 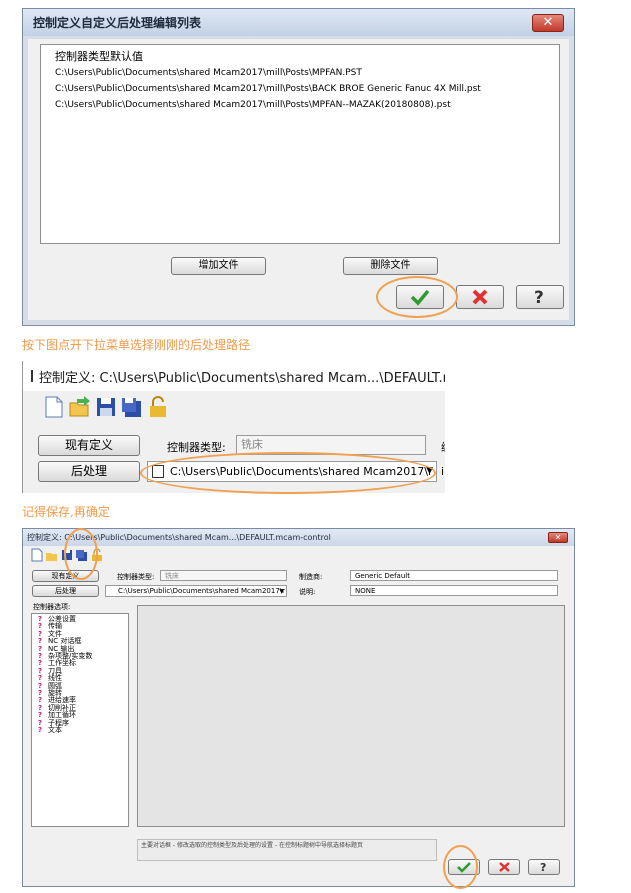 I want to click on file-icon, so click(x=158, y=471).